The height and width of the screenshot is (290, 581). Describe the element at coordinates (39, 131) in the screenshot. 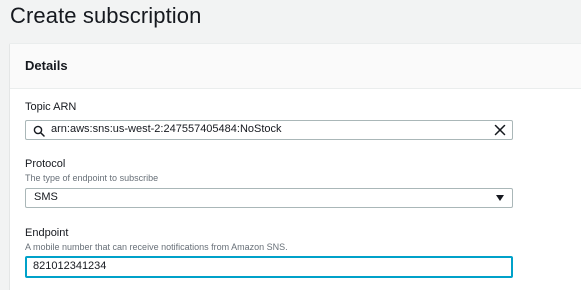

I see `search-icon` at that location.